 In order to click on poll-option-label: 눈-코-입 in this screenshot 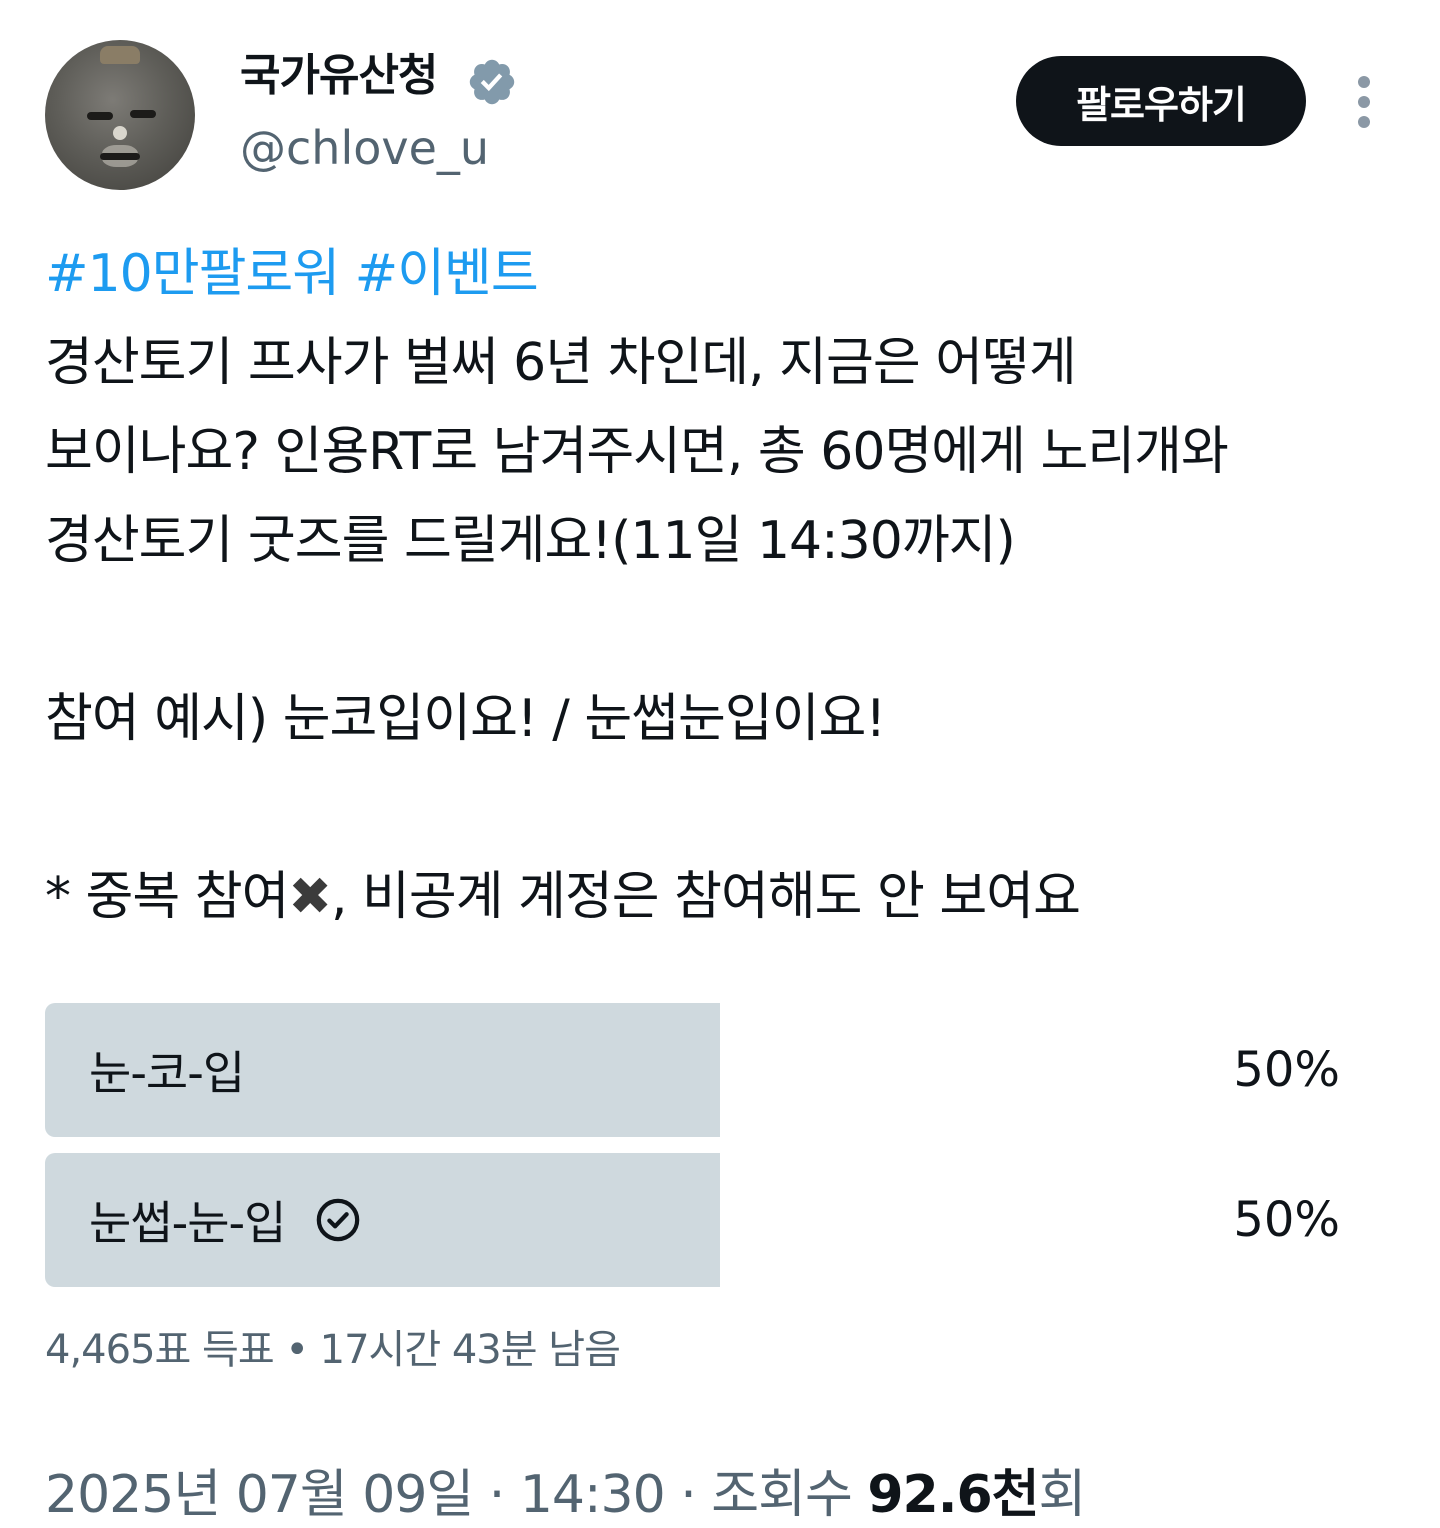, I will do `click(167, 1070)`.